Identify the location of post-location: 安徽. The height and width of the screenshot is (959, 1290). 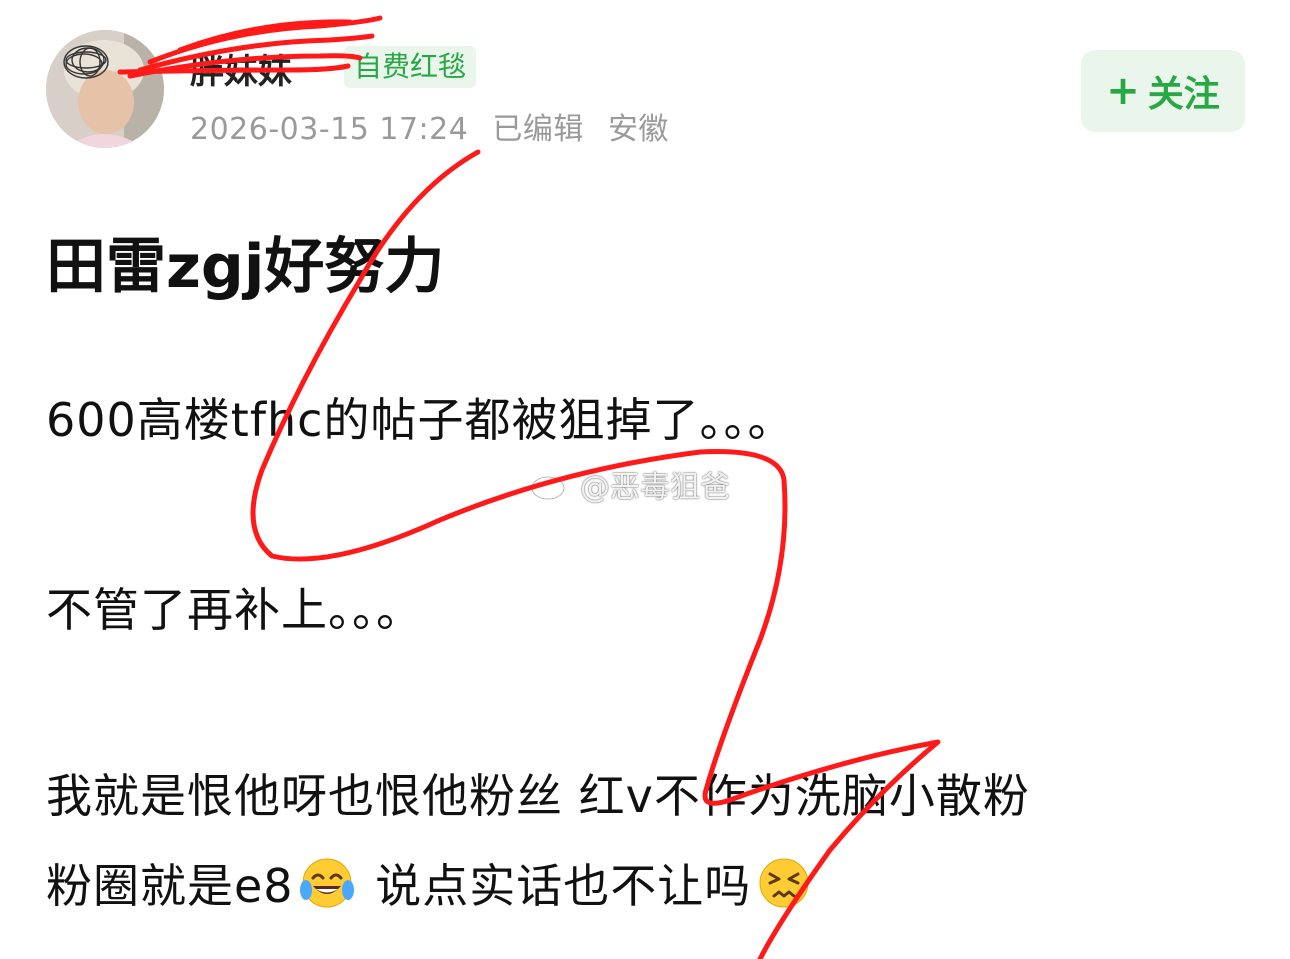
(638, 129).